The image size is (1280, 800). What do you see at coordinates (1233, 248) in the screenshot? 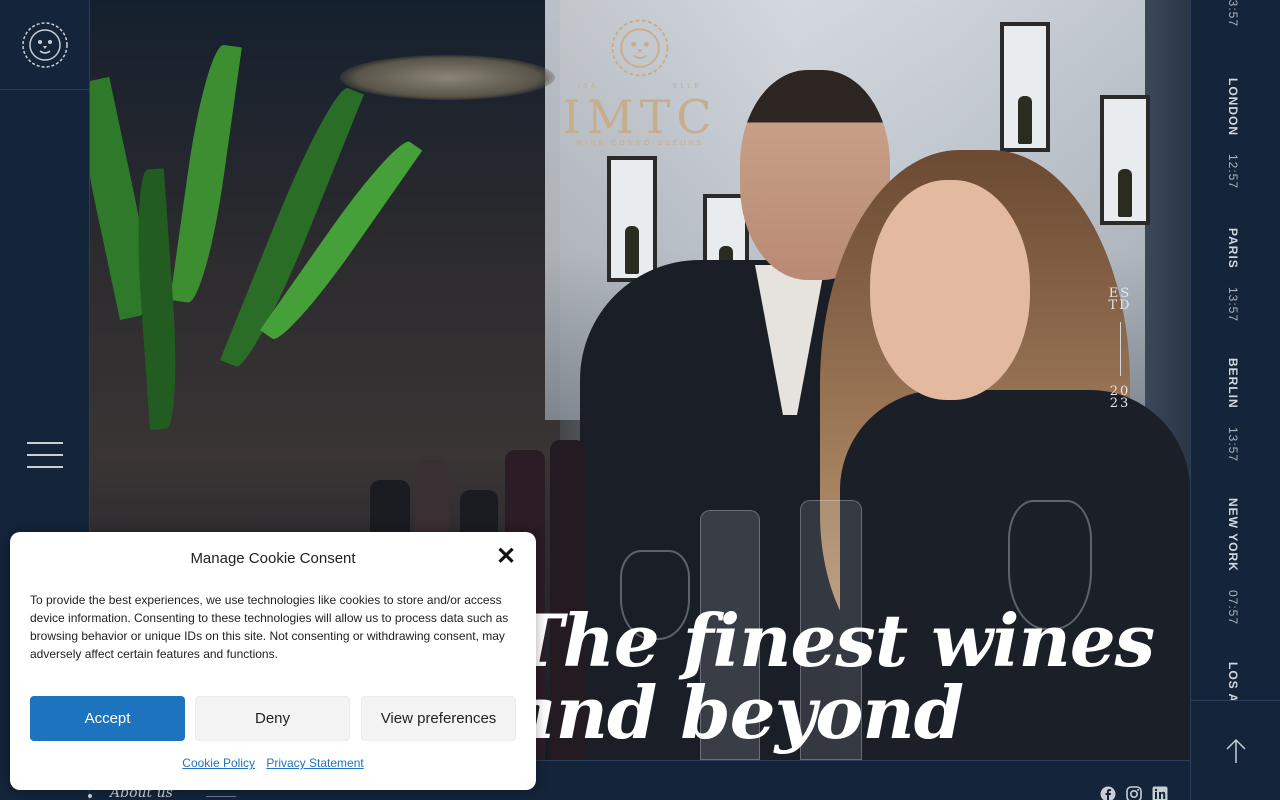
I see `clock-city: PARIS` at bounding box center [1233, 248].